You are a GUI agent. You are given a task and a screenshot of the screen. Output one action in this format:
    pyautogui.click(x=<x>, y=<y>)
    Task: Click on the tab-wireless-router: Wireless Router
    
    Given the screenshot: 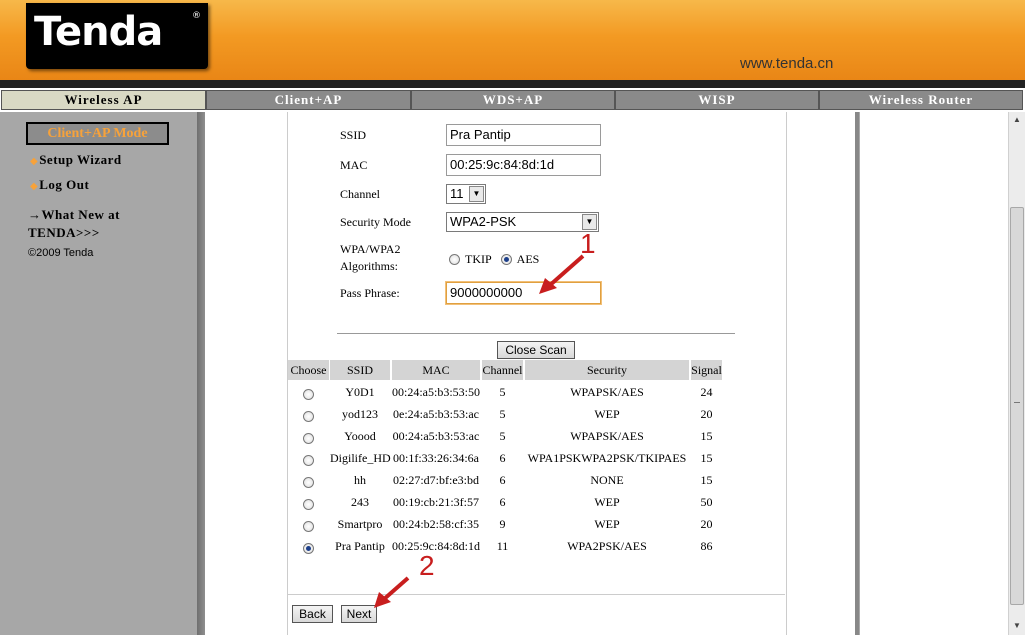 What is the action you would take?
    pyautogui.click(x=921, y=100)
    